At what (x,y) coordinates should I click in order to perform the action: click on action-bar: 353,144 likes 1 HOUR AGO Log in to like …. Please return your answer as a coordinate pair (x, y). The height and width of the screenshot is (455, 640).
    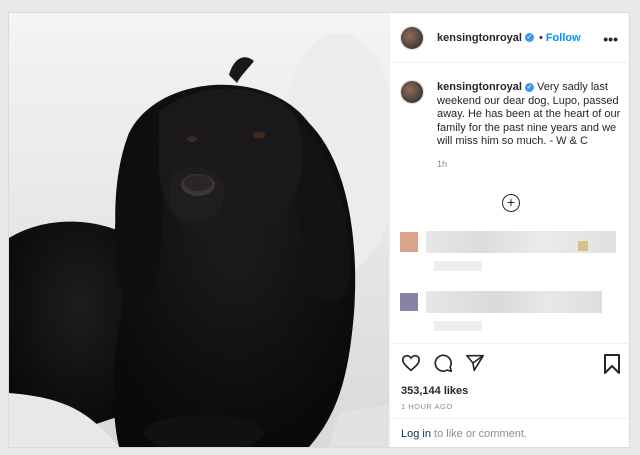
    Looking at the image, I should click on (509, 395).